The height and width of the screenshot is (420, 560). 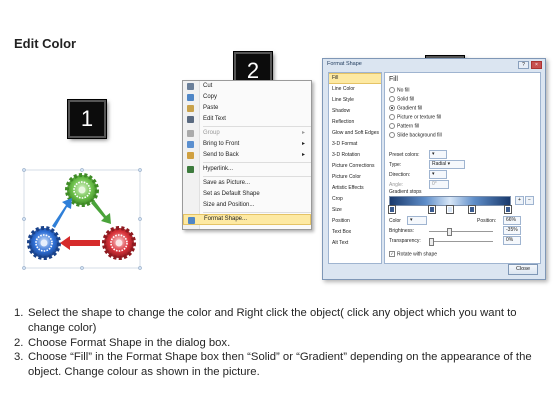 What do you see at coordinates (190, 144) in the screenshot?
I see `bring-front-icon` at bounding box center [190, 144].